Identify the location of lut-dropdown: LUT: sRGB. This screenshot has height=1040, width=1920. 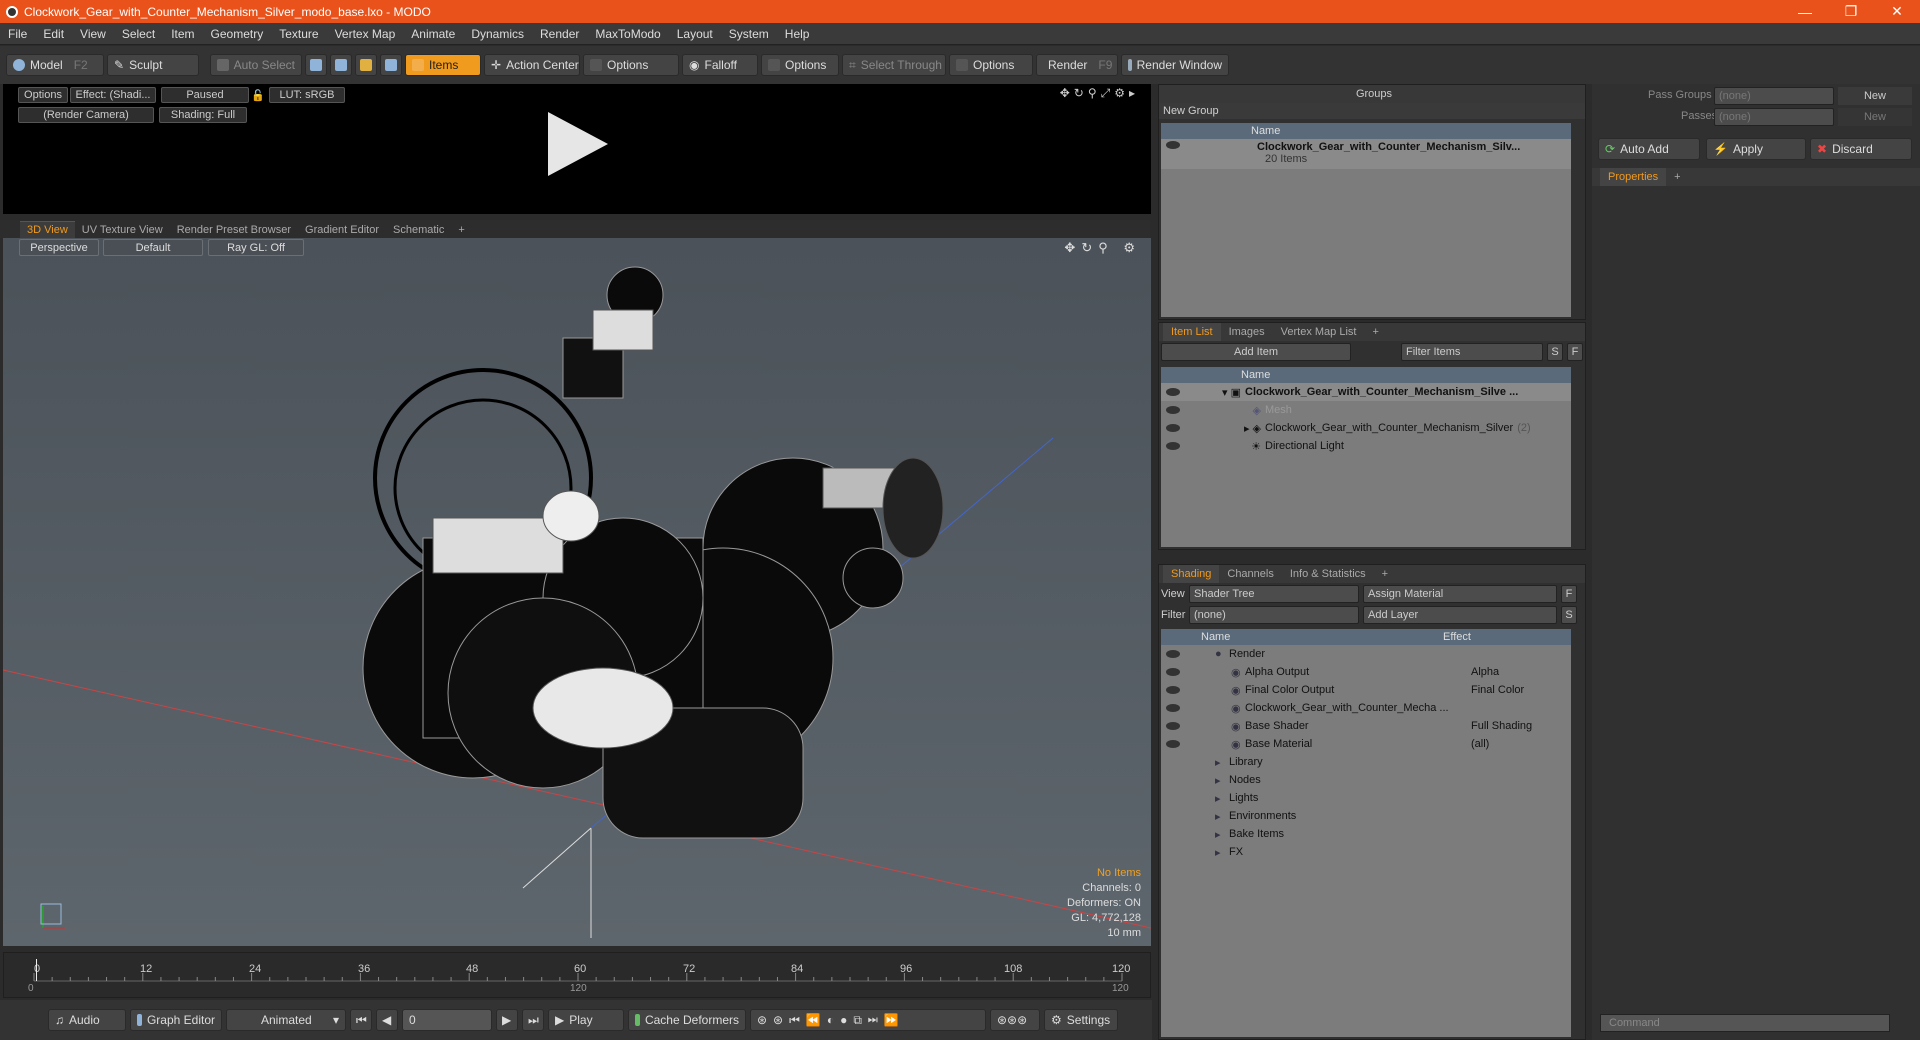
(307, 95).